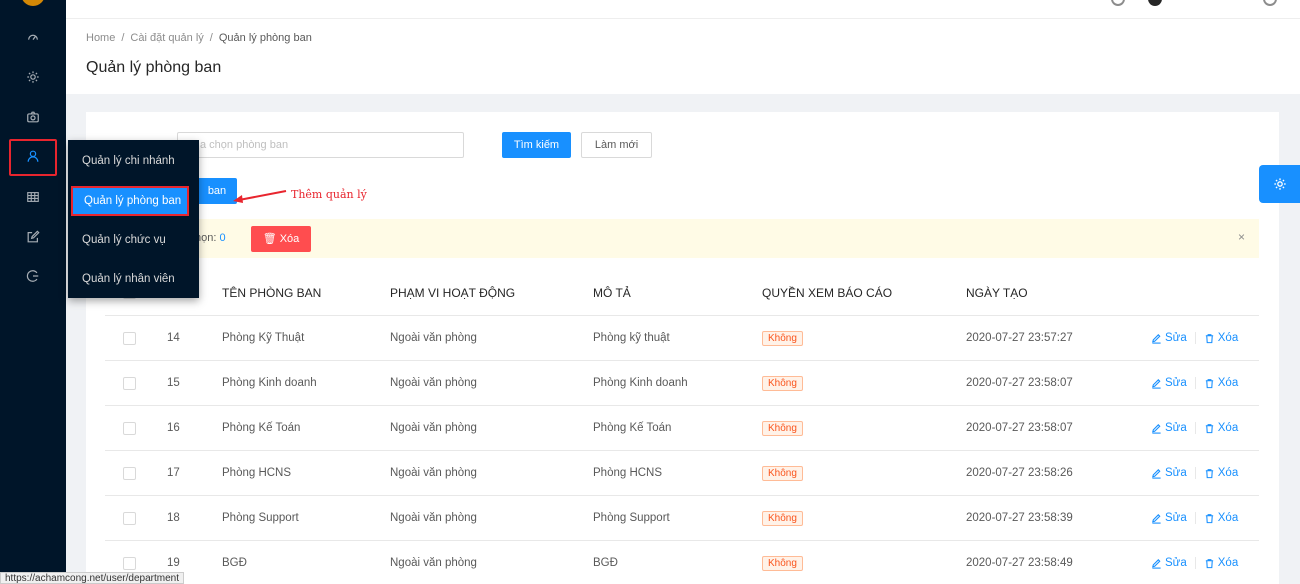 This screenshot has height=584, width=1300. Describe the element at coordinates (33, 197) in the screenshot. I see `table-icon` at that location.